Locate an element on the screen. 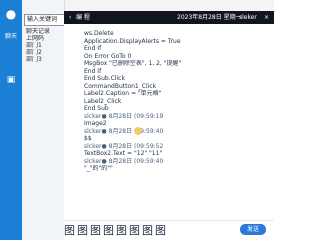  list-item: 聊天记录 is located at coordinates (44, 31).